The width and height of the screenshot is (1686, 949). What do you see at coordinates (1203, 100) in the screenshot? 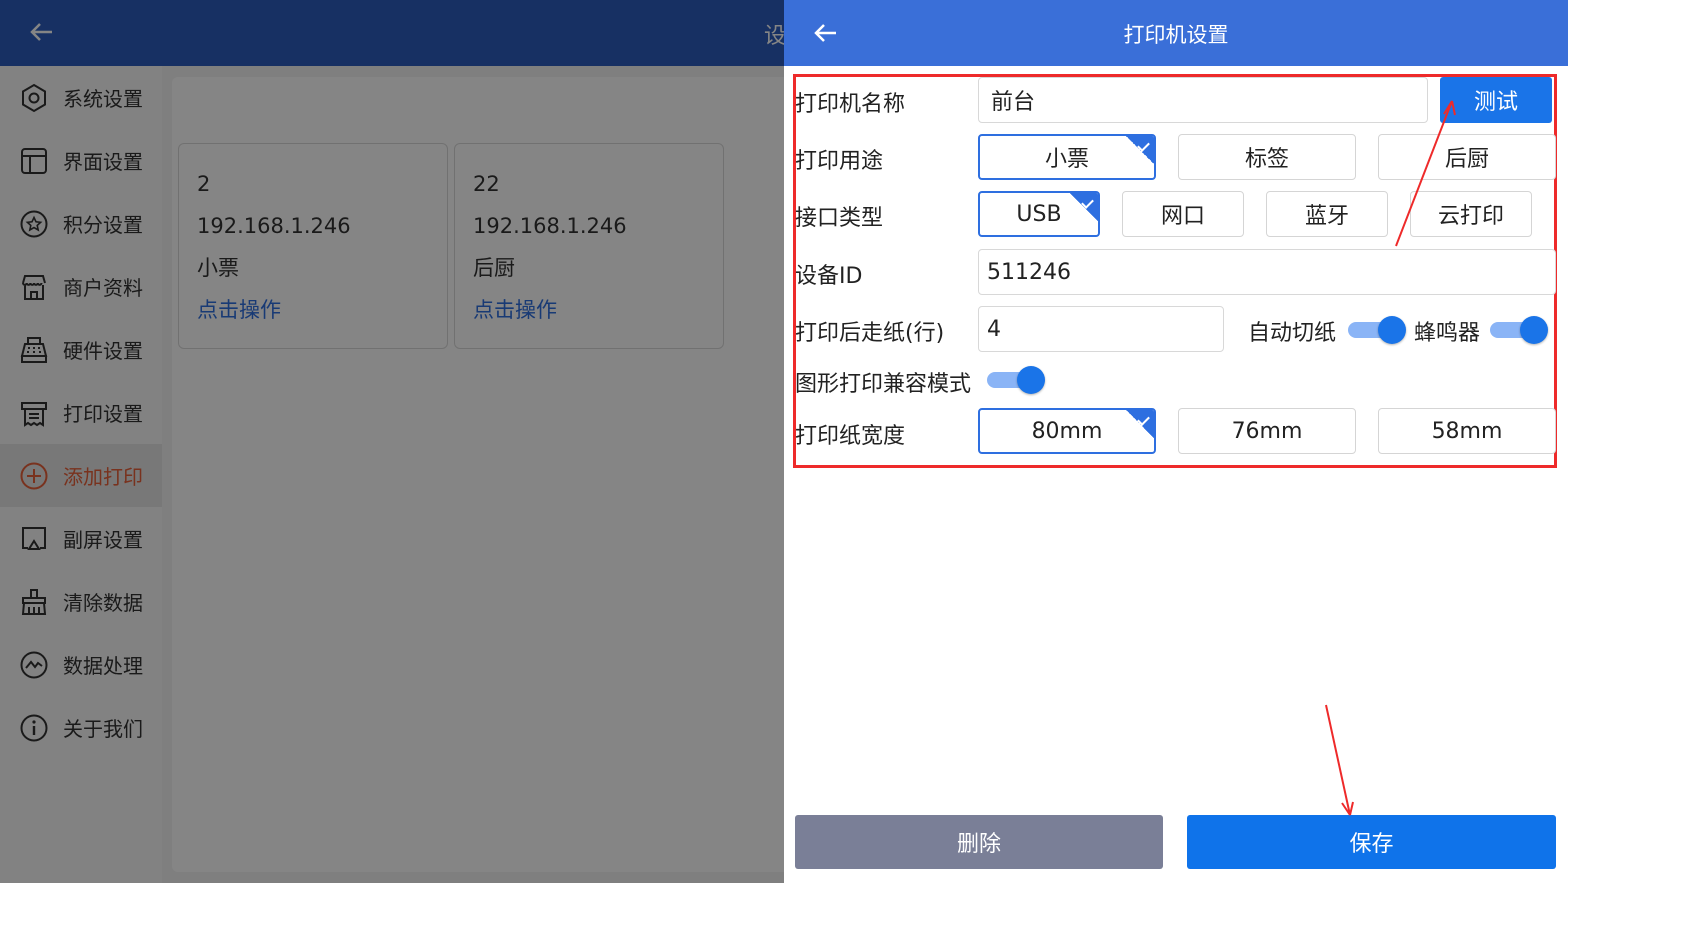
I see `printer-name-input: 前台` at bounding box center [1203, 100].